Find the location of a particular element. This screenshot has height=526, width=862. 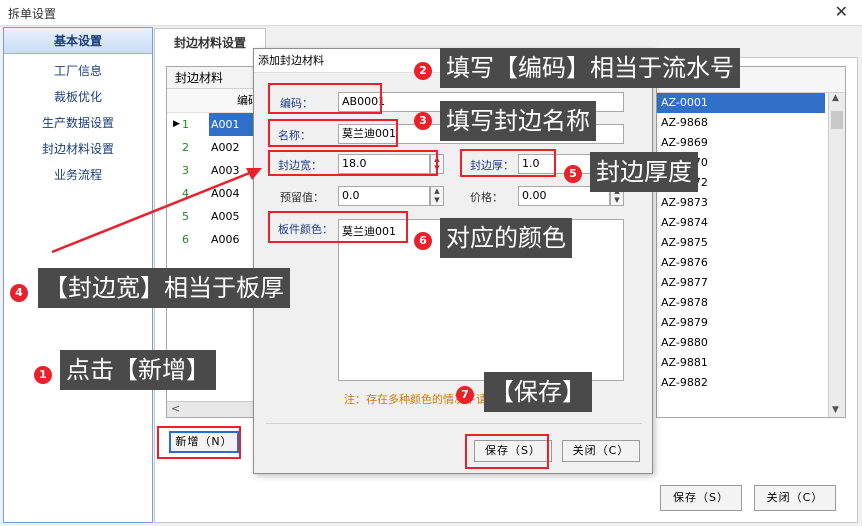

callout-4: 【封边宽】相当于板厚 is located at coordinates (164, 288).